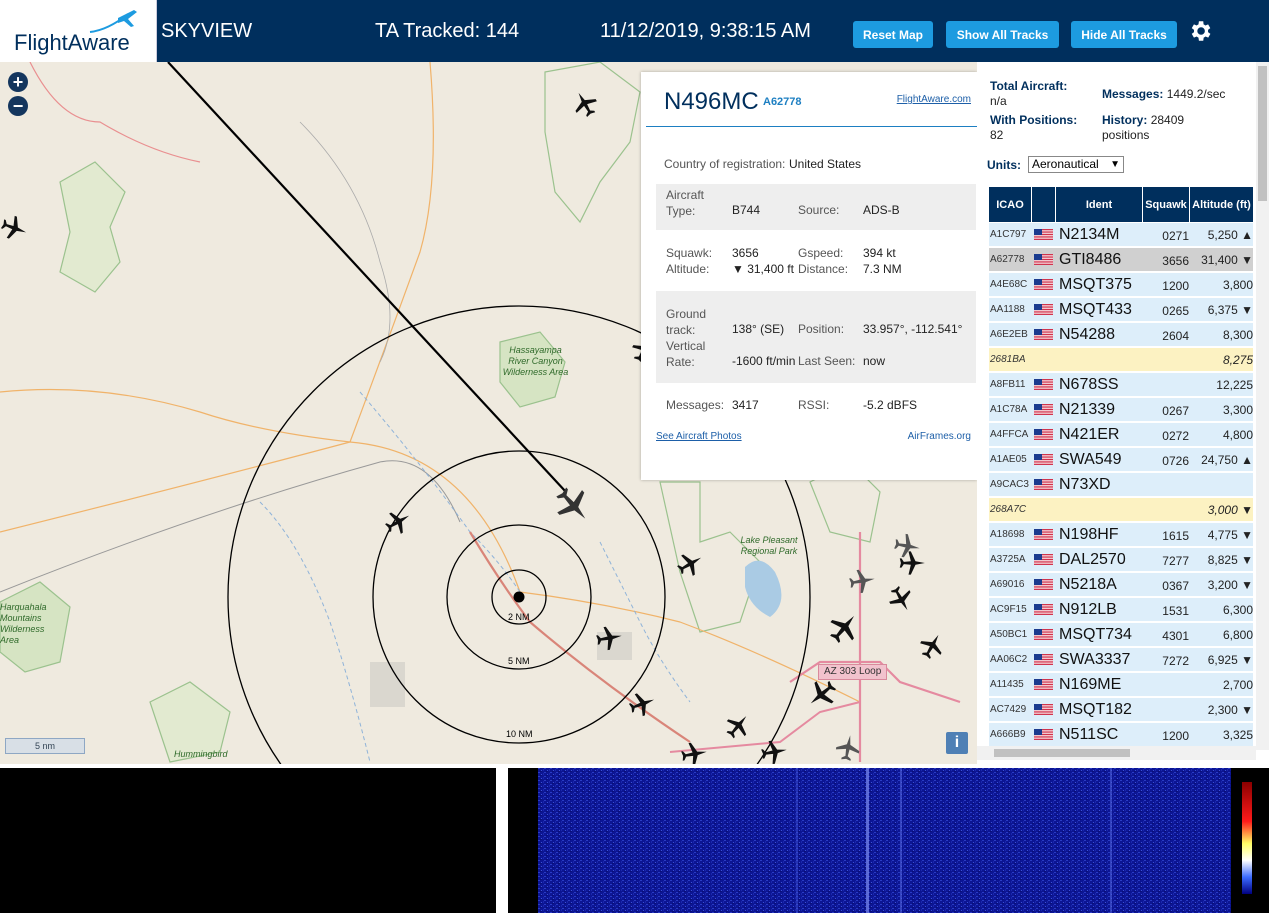  I want to click on vrate-value: -1600 ft/min, so click(764, 361).